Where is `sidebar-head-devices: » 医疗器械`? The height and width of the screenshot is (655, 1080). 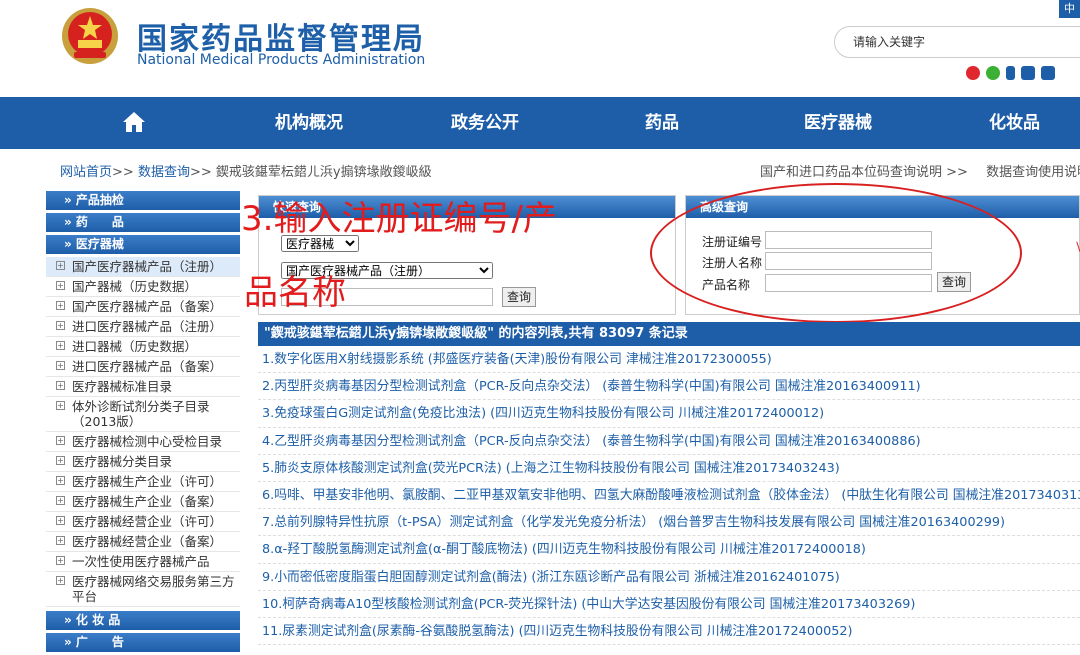 sidebar-head-devices: » 医疗器械 is located at coordinates (143, 244).